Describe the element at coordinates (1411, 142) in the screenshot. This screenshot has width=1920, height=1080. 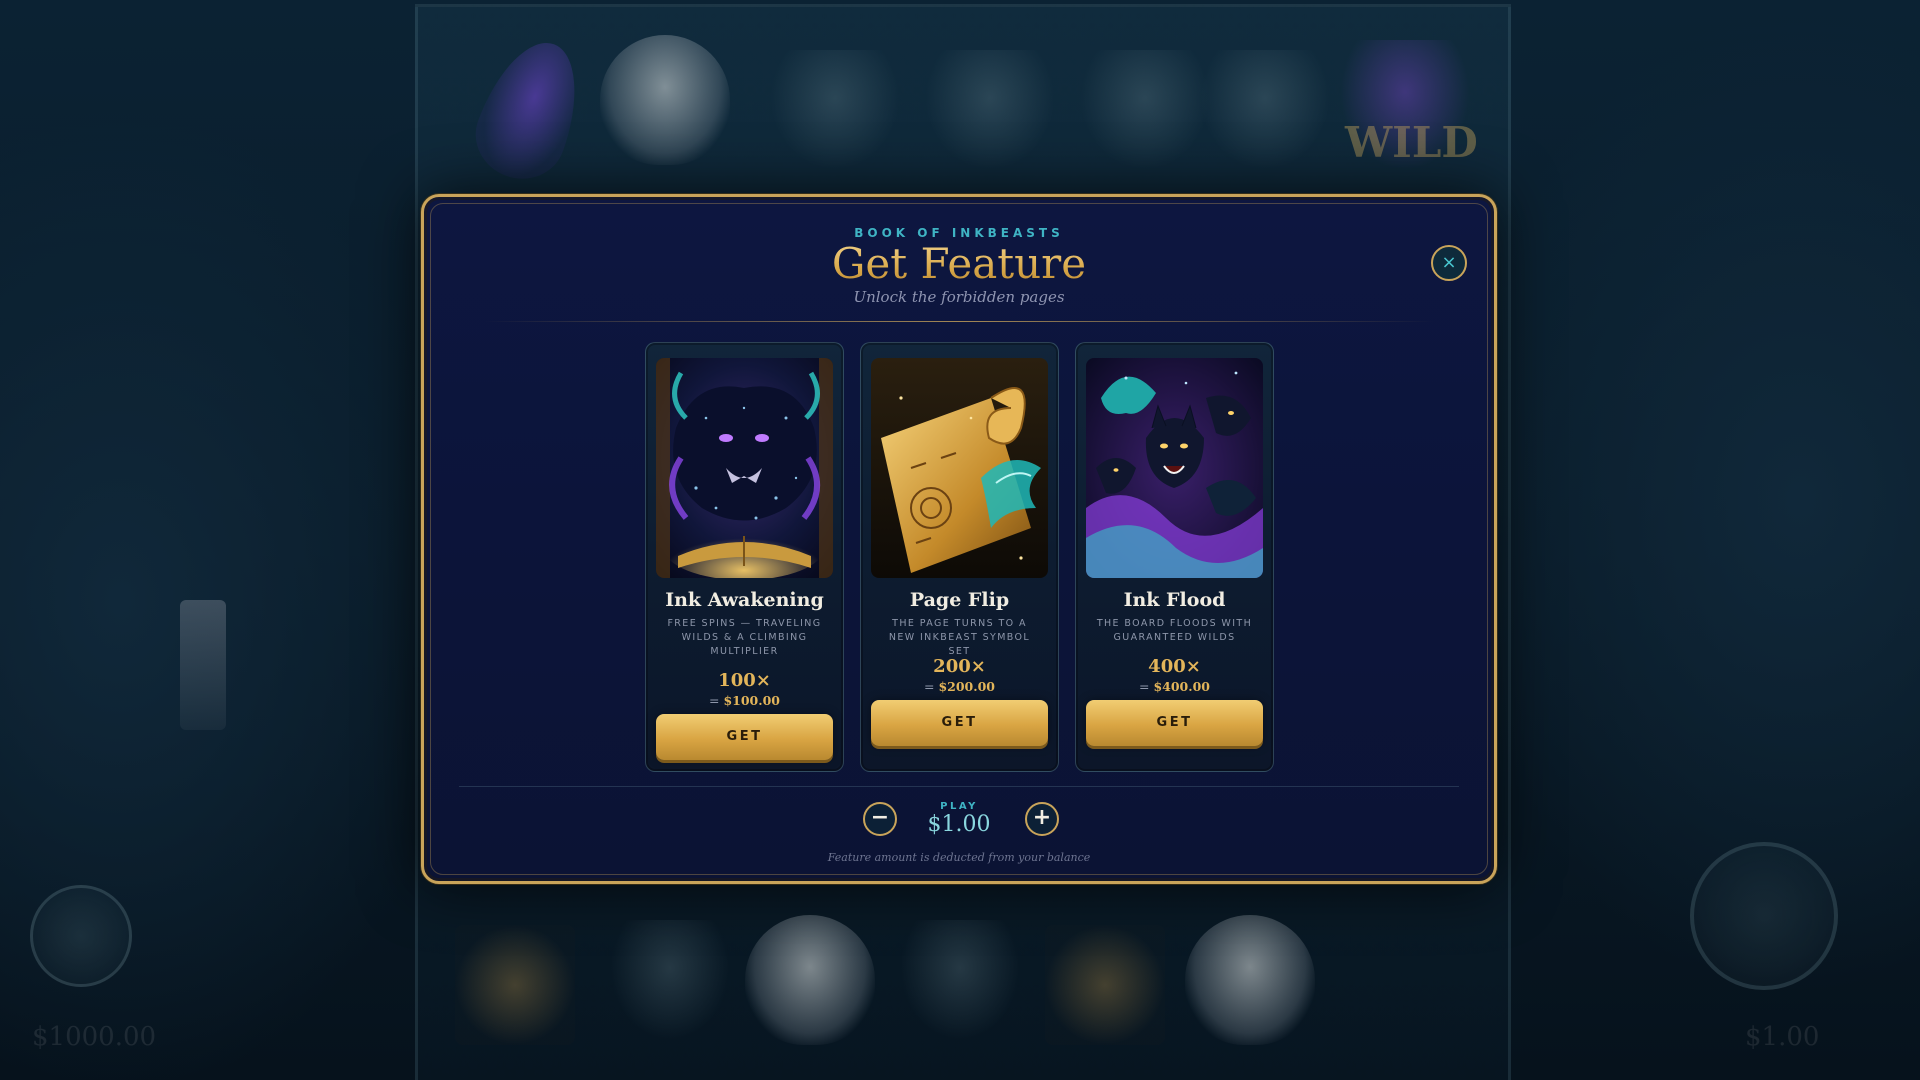
I see `background-wild-label: WILD` at that location.